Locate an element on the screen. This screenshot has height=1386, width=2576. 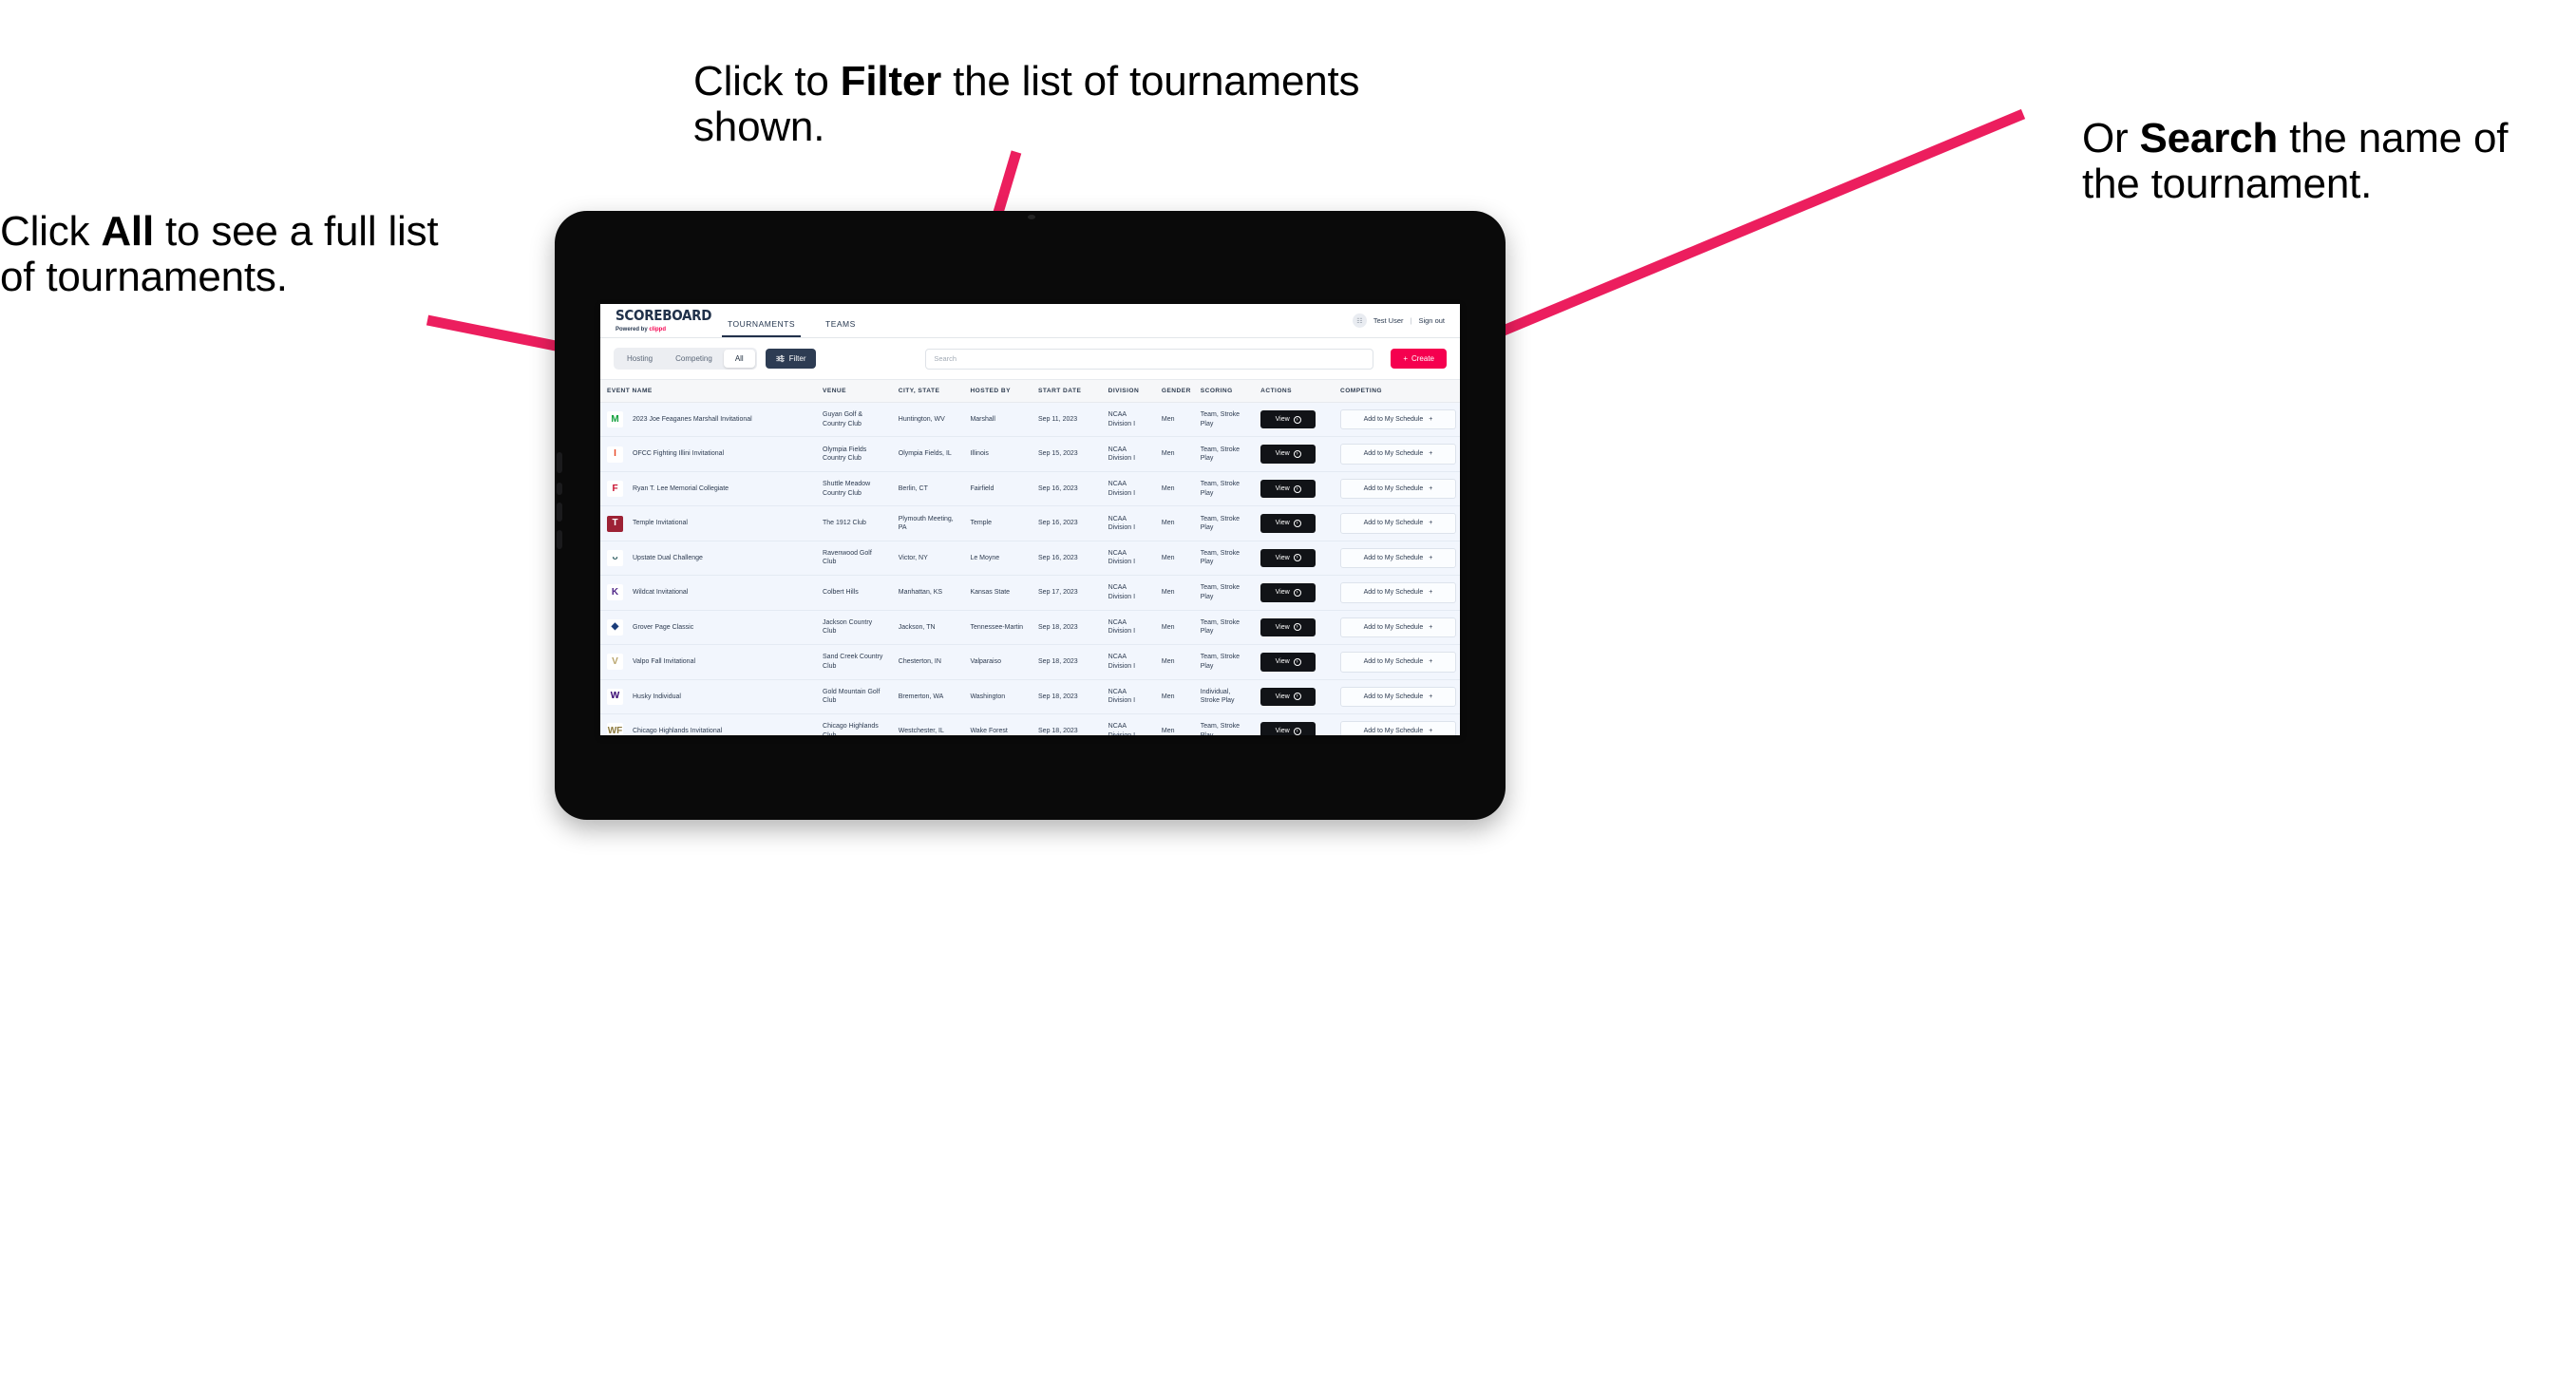
cell-hosted-by: Valparaiso is located at coordinates (998, 662).